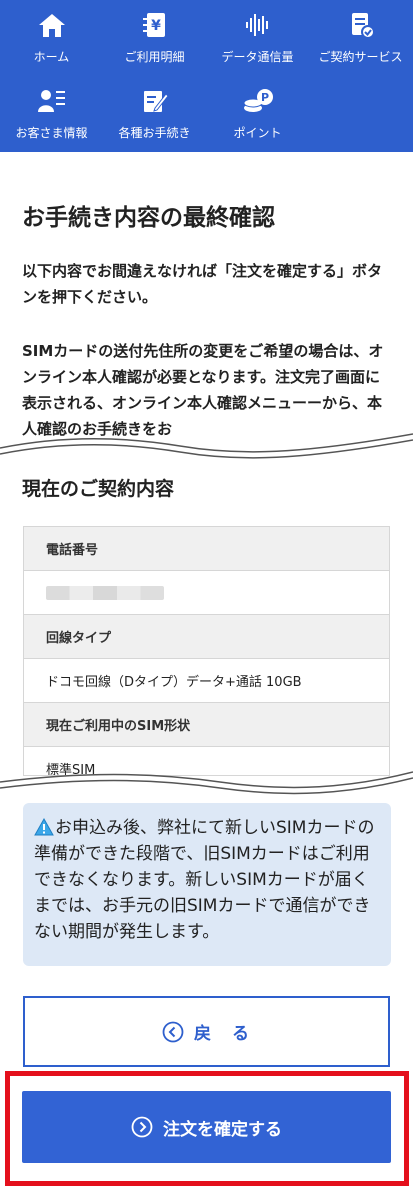 This screenshot has width=413, height=1197. I want to click on nav-item-home: ホーム, so click(51, 35).